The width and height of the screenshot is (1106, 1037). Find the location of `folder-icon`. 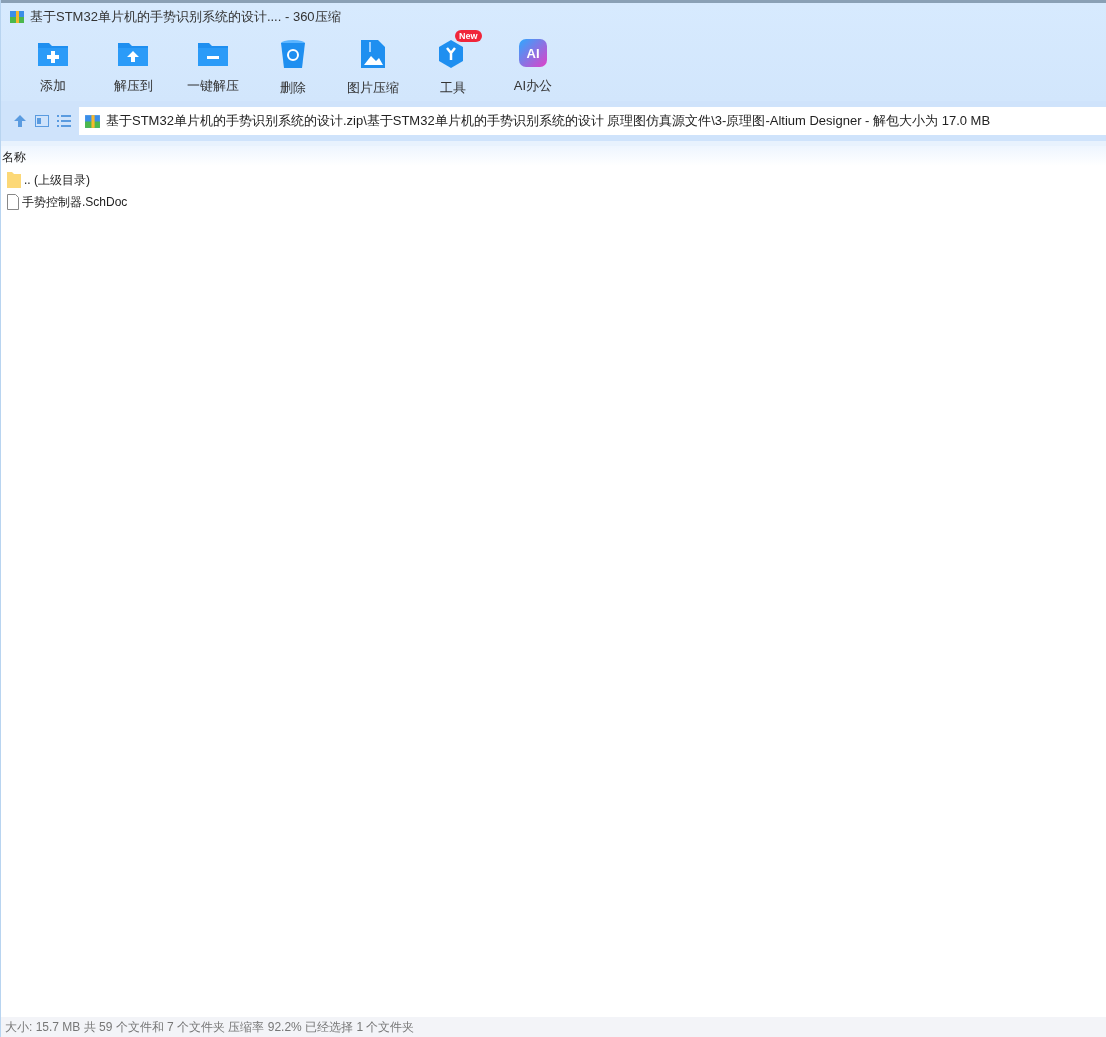

folder-icon is located at coordinates (14, 180).